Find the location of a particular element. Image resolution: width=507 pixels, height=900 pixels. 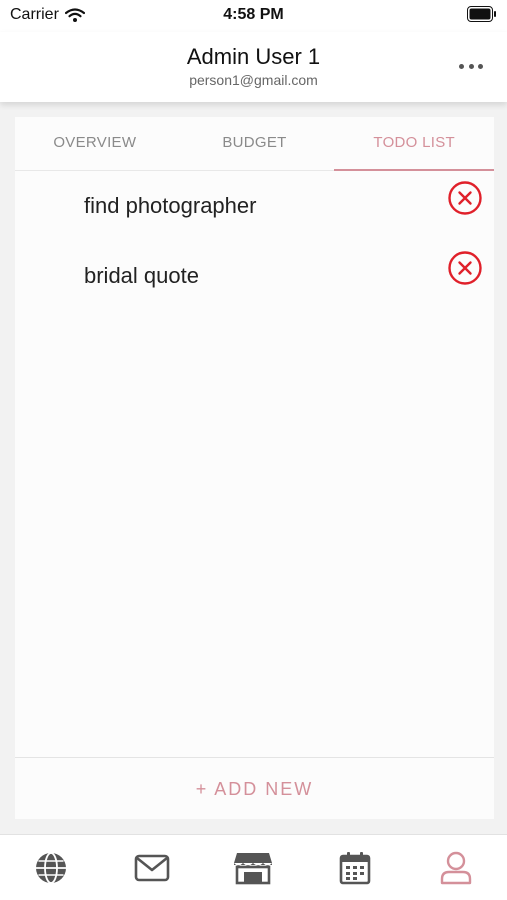

profile-icon is located at coordinates (456, 867).